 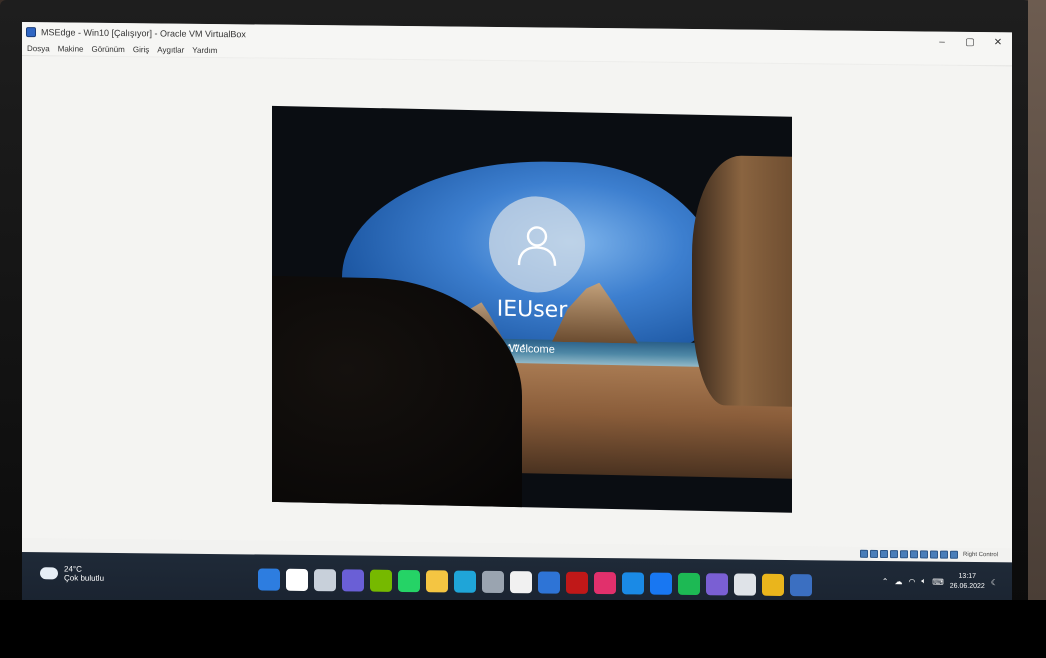 What do you see at coordinates (353, 580) in the screenshot?
I see `teams-chat-icon` at bounding box center [353, 580].